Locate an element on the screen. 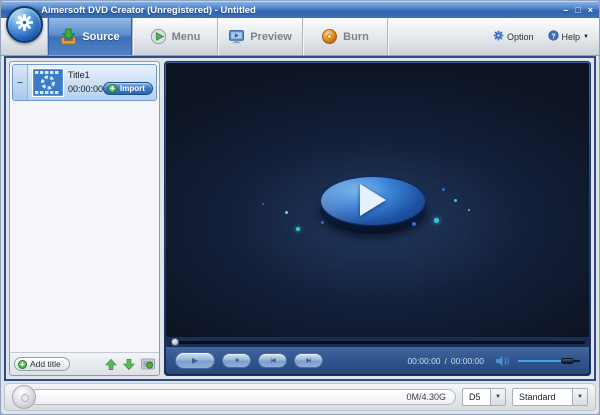 The width and height of the screenshot is (600, 415). chevron-down-icon: ▼ is located at coordinates (586, 36).